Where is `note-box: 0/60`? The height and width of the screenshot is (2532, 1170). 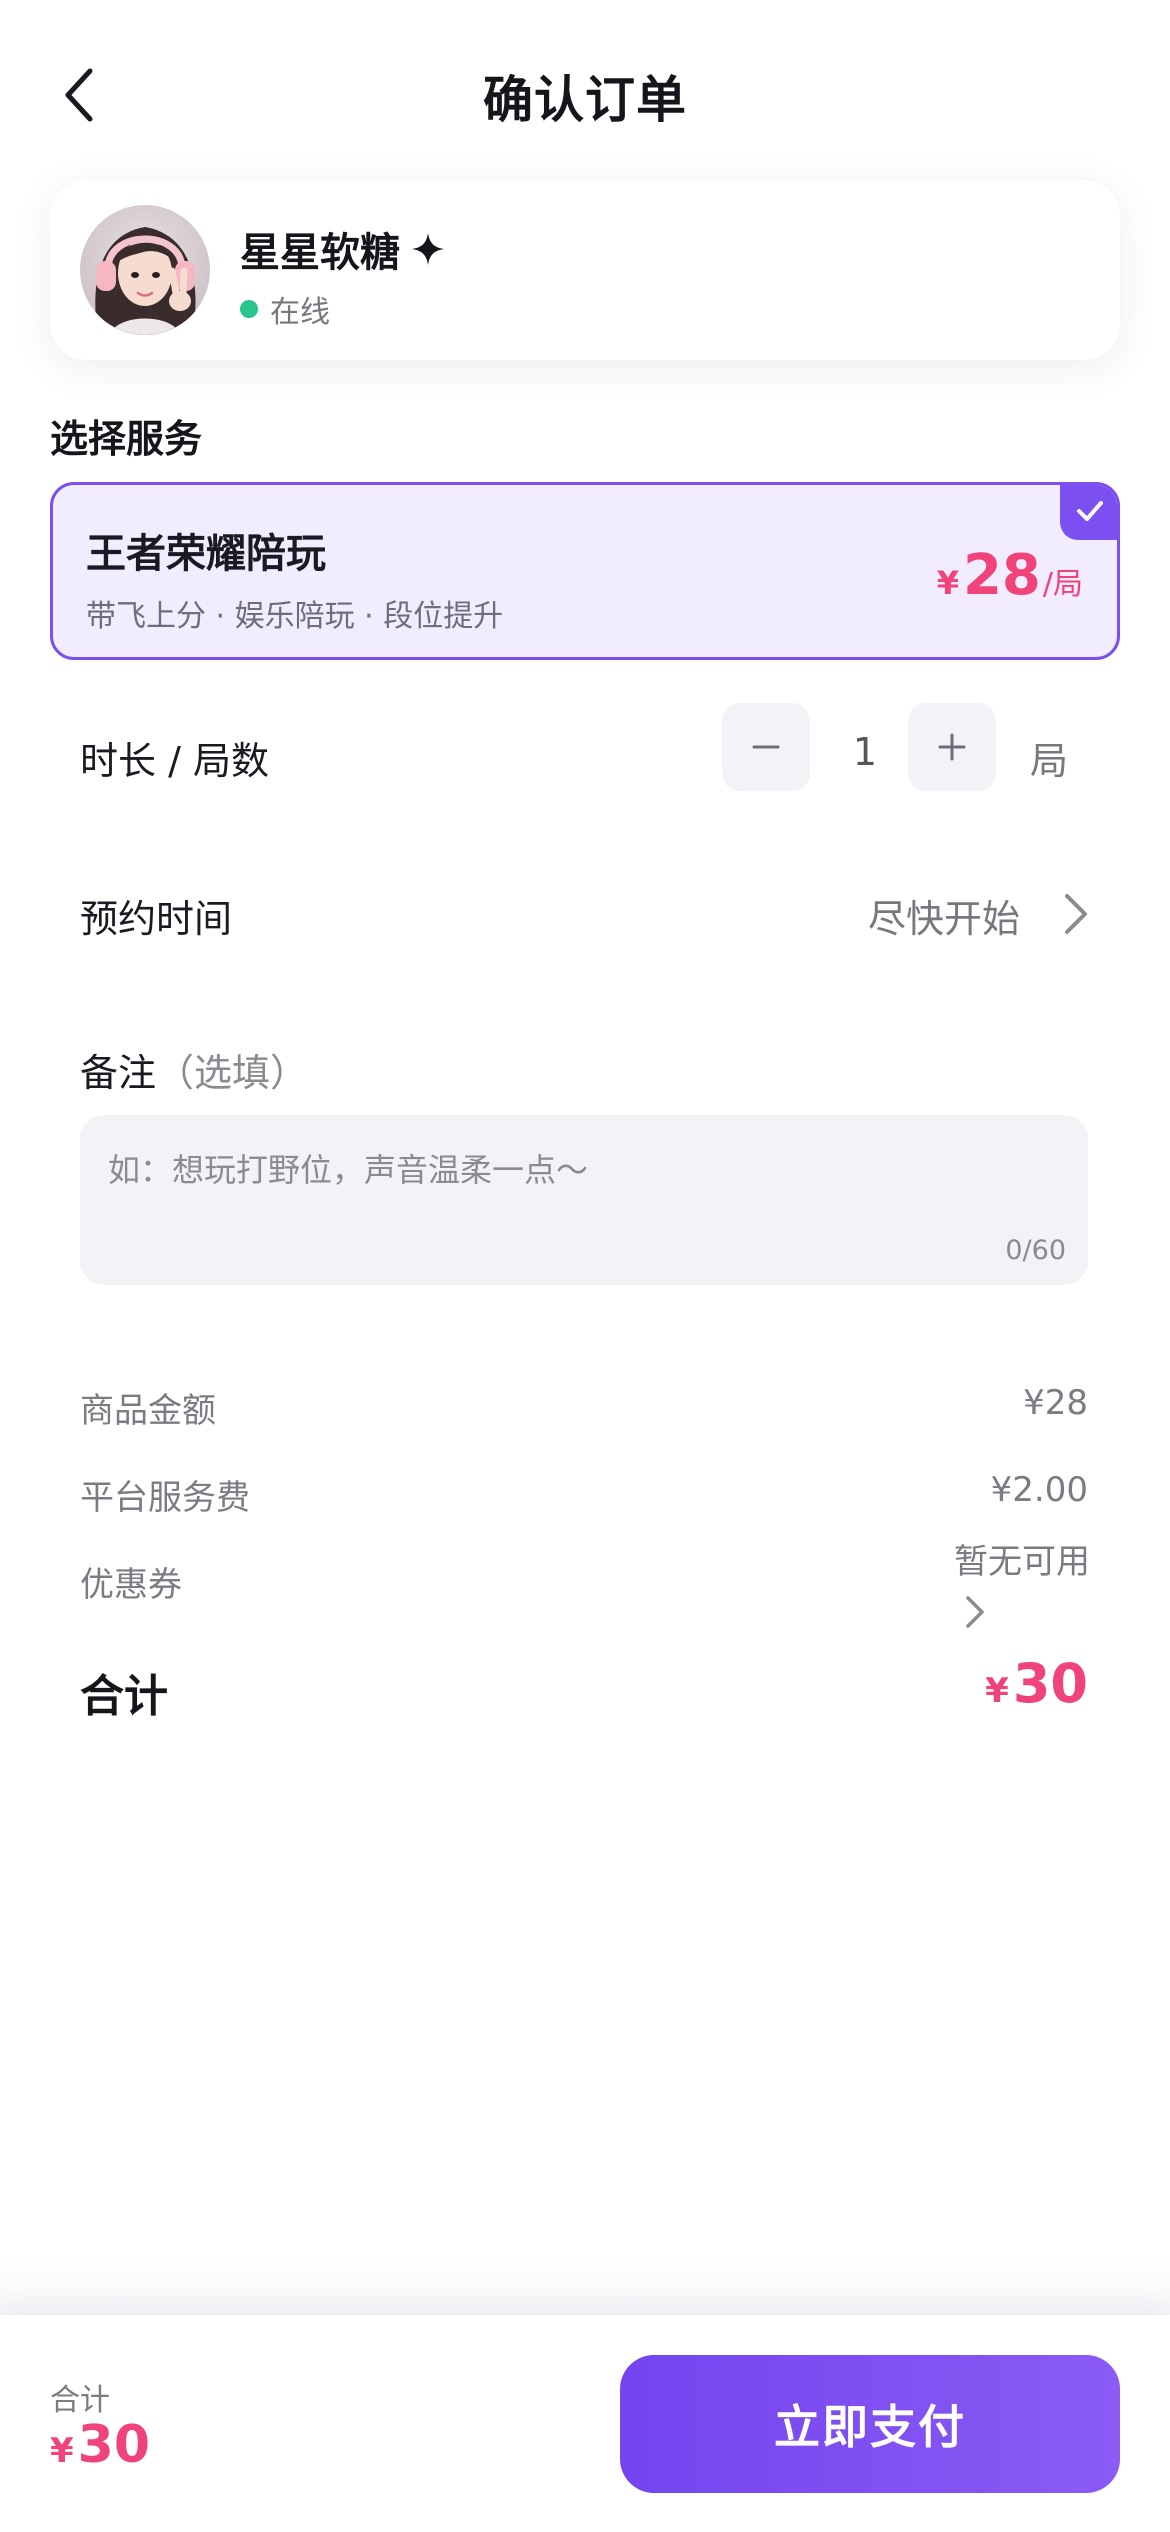
note-box: 0/60 is located at coordinates (584, 1200).